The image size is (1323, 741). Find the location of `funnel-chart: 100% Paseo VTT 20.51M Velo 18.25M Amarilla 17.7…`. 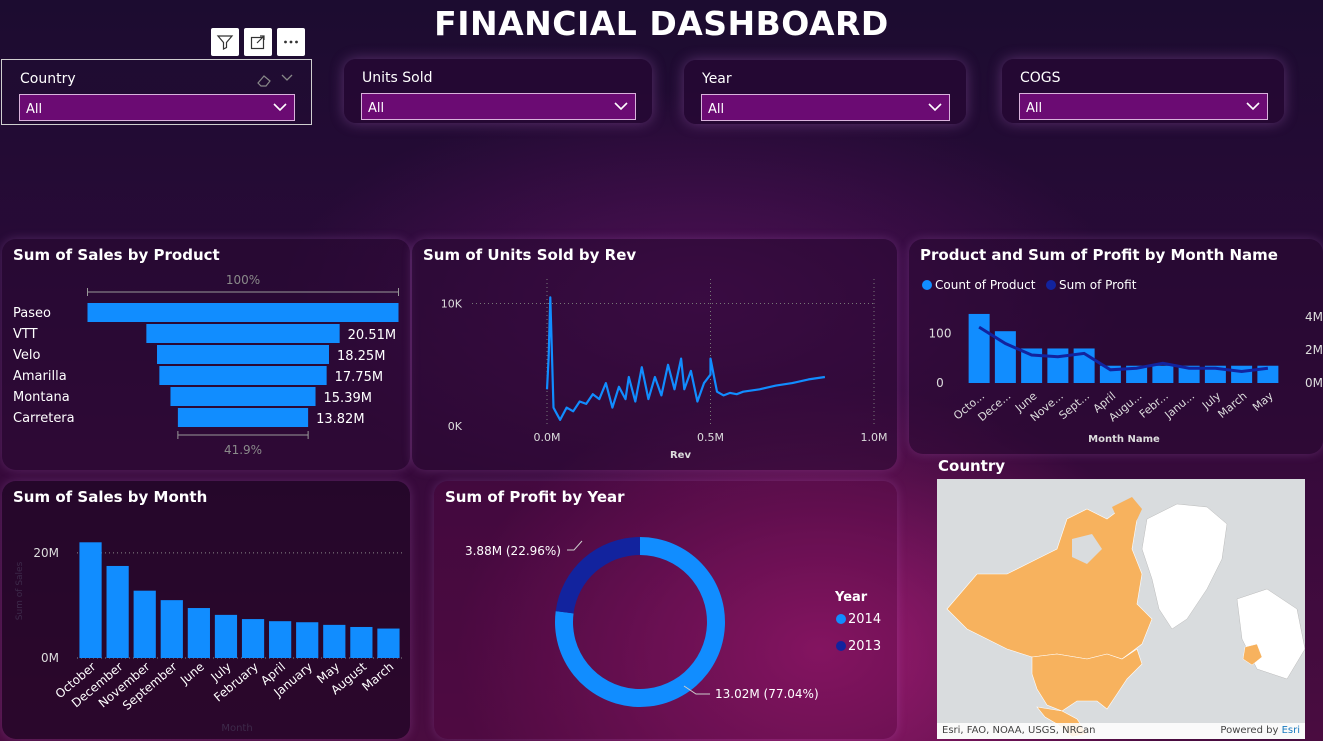

funnel-chart: 100% Paseo VTT 20.51M Velo 18.25M Amarilla 17.7… is located at coordinates (206, 365).